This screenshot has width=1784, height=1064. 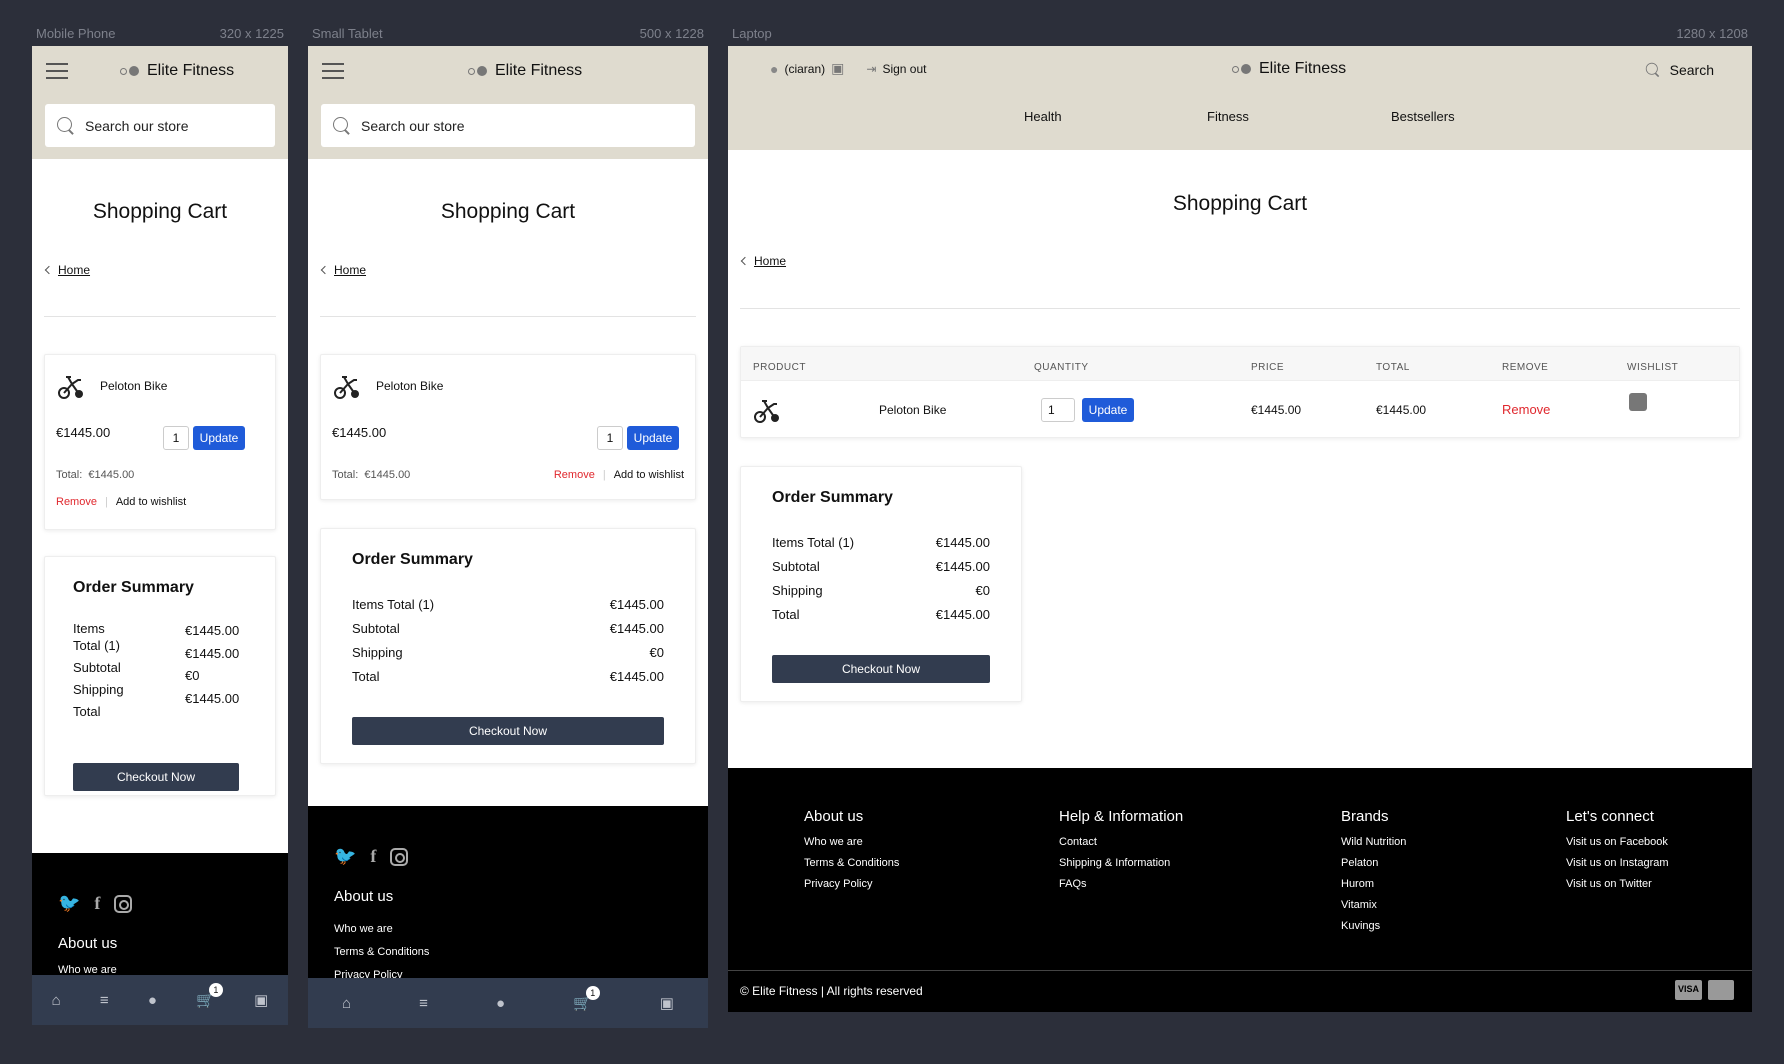 I want to click on footer-link-wild-nutrition: Wild Nutrition, so click(x=1373, y=842).